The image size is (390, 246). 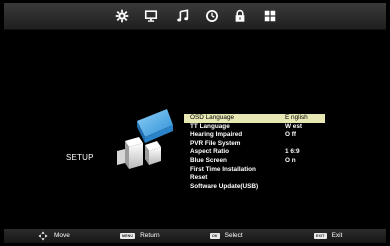 I want to click on hint-return-label: Return, so click(x=150, y=235).